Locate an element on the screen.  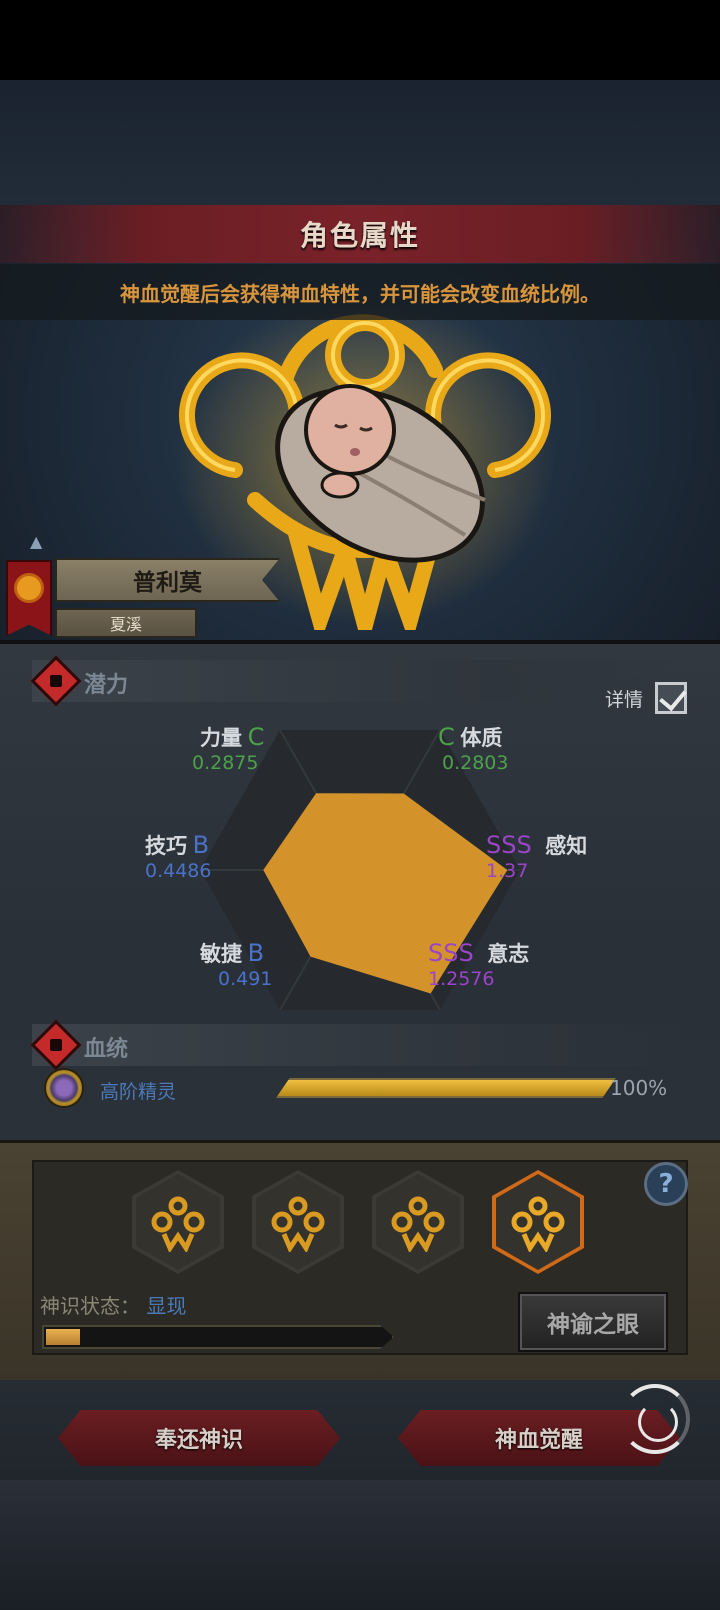
return-divinity-button: 奉还神识 is located at coordinates (199, 1438).